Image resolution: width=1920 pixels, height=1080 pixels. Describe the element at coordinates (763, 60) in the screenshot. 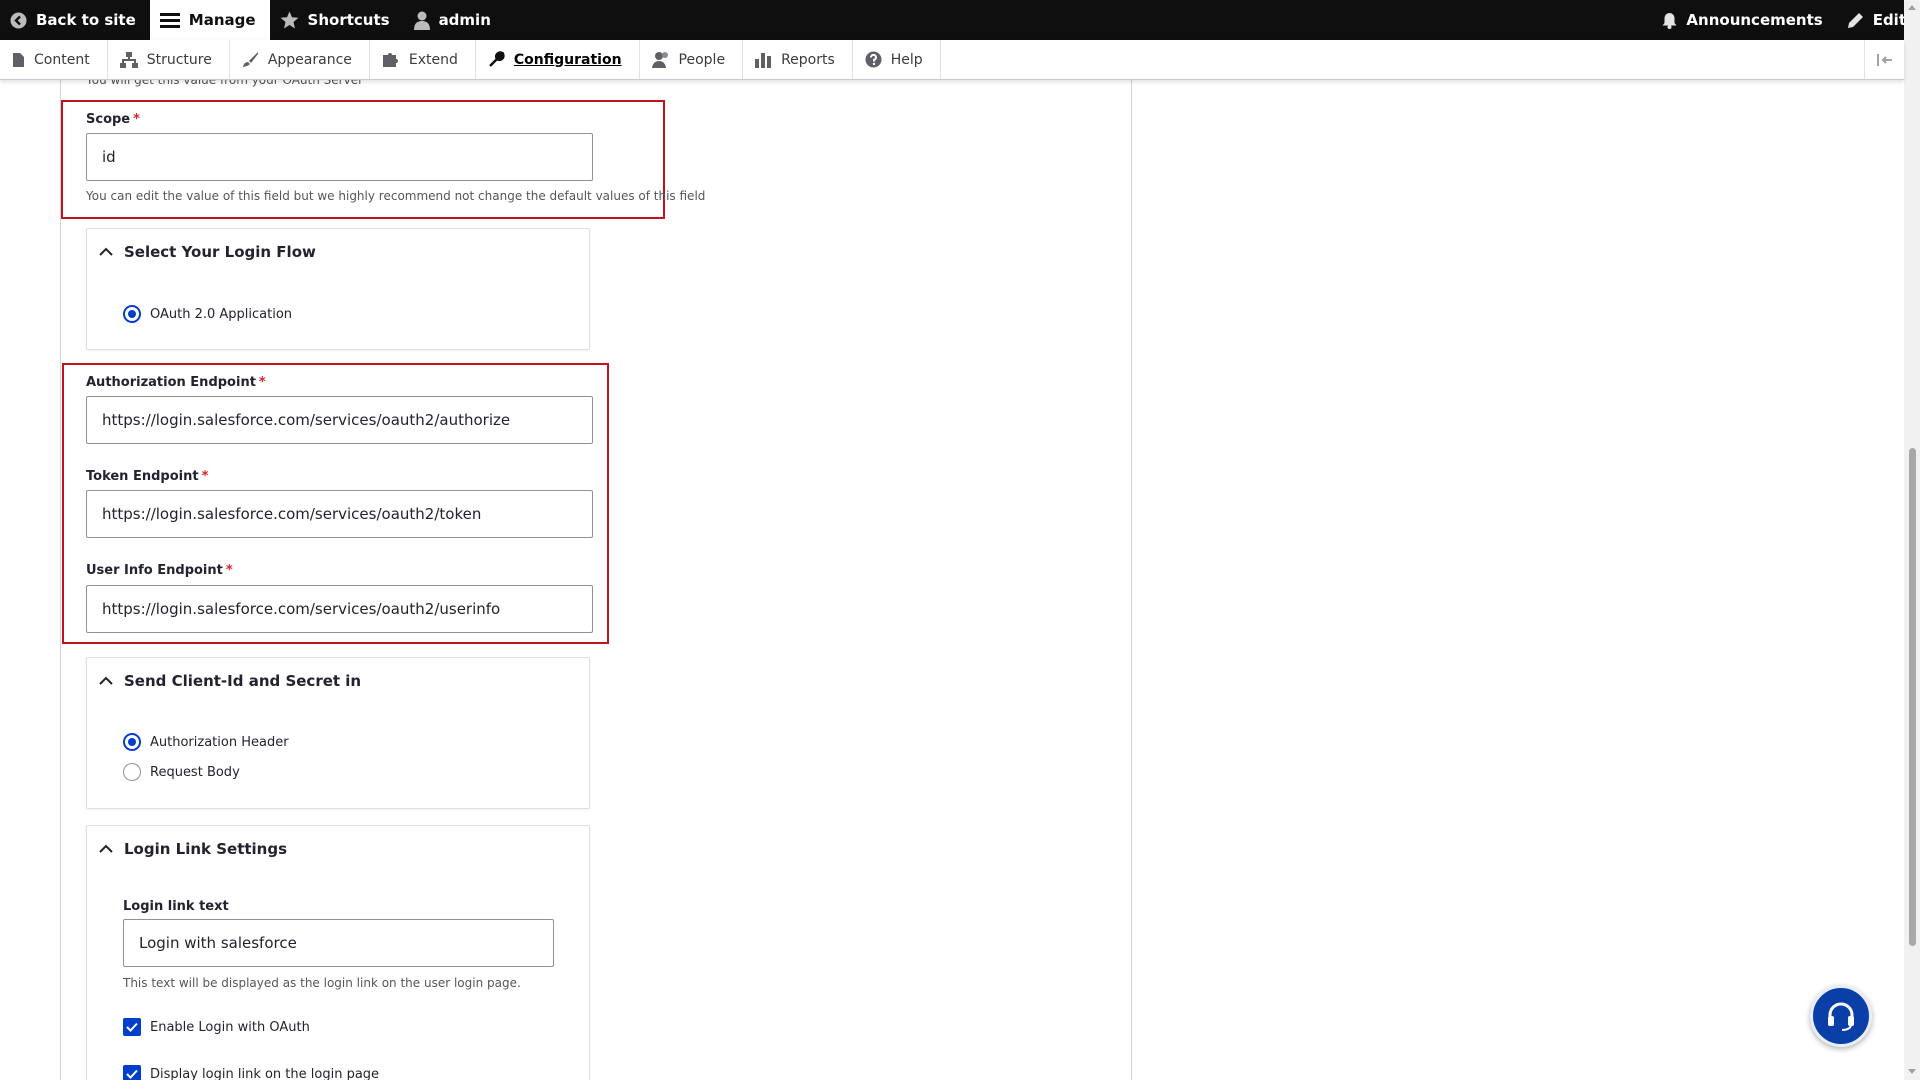

I see `bar-chart-icon` at that location.